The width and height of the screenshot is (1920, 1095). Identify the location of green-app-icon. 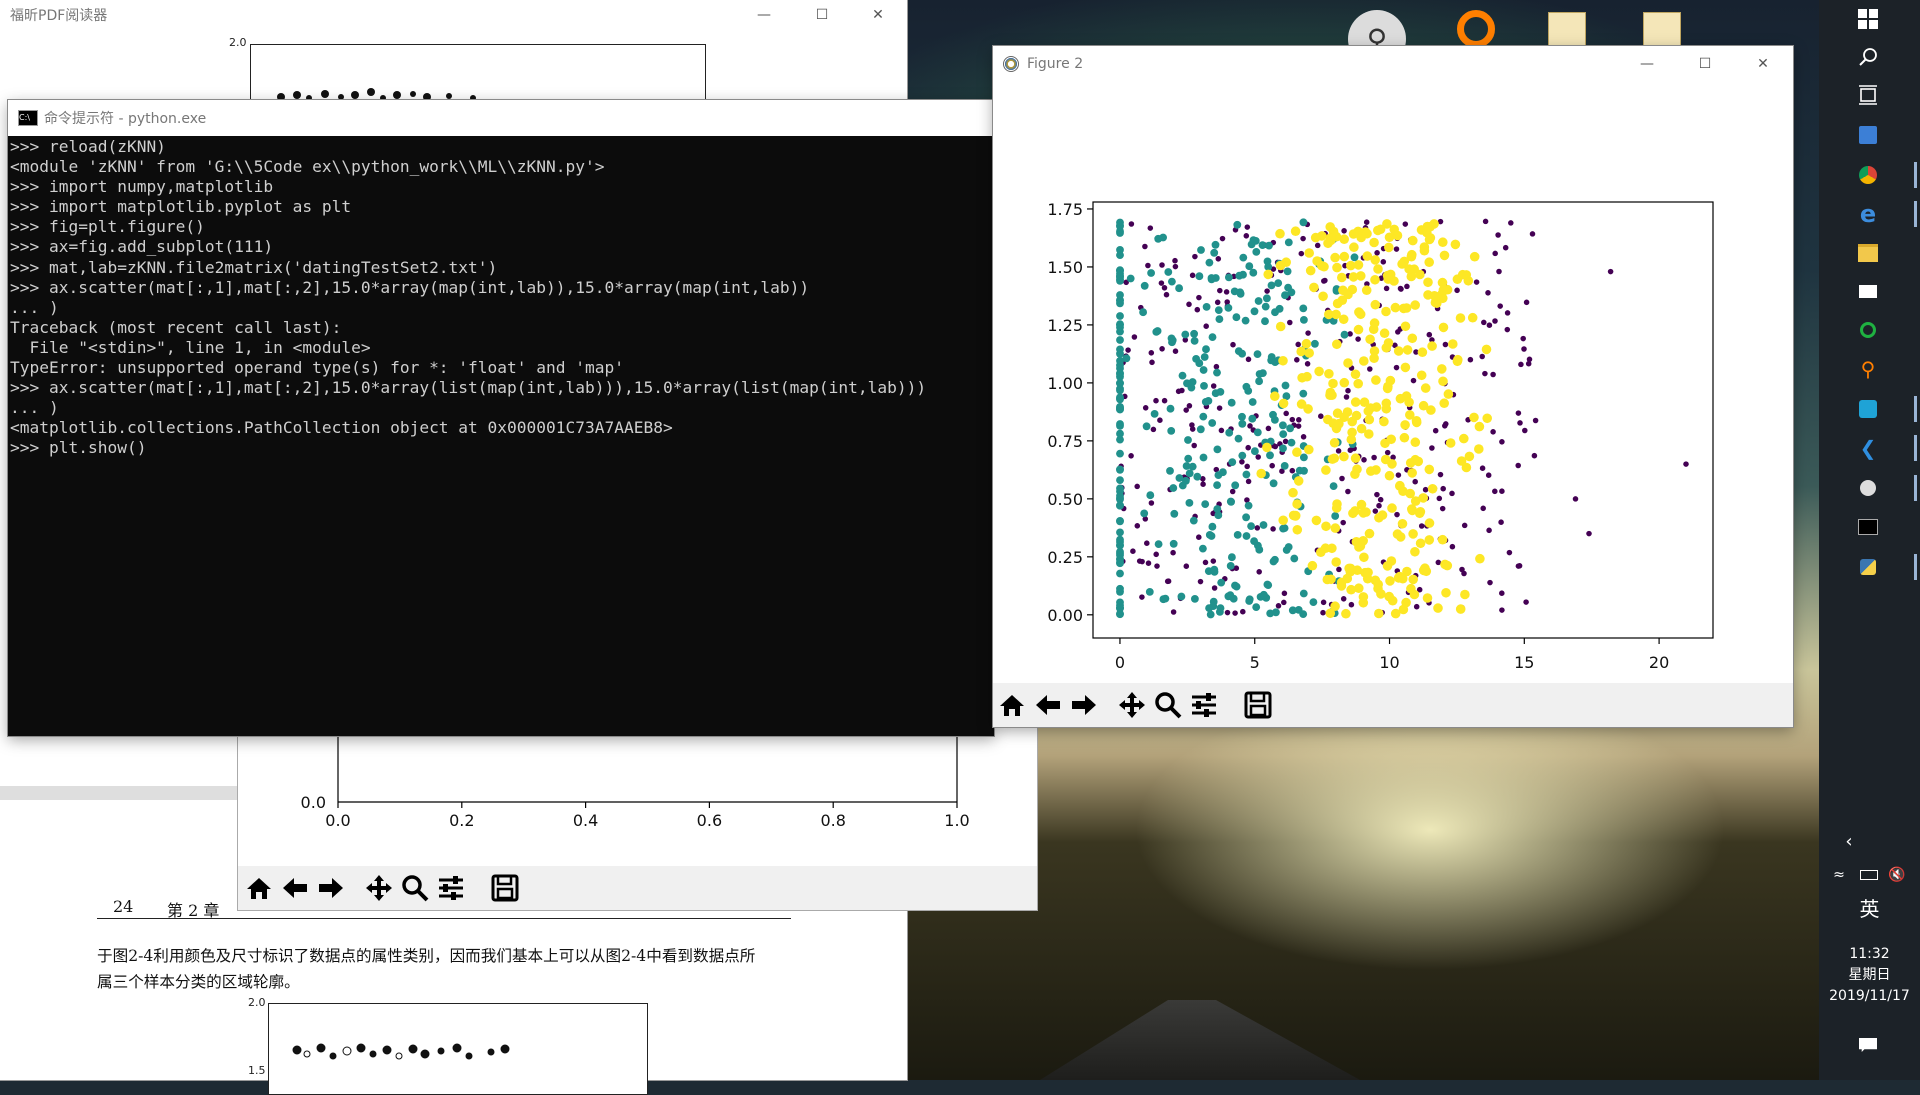
(1868, 330).